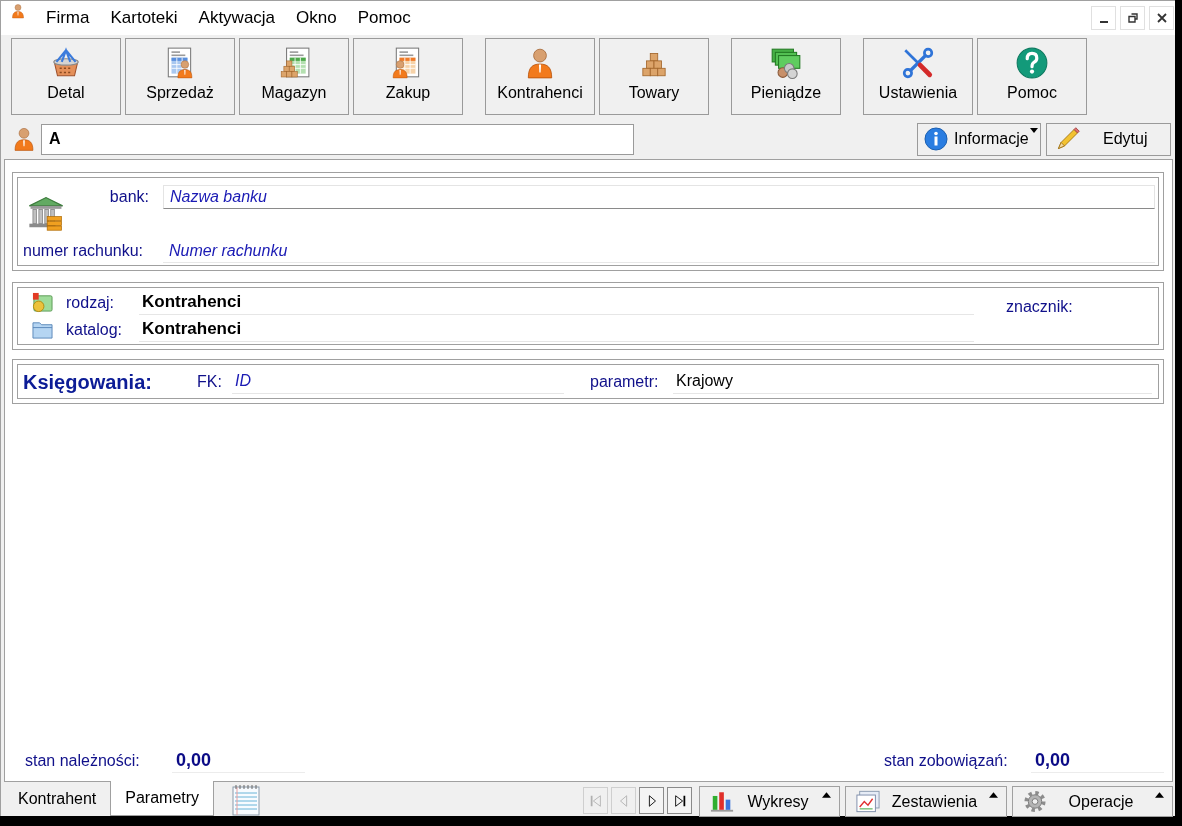  What do you see at coordinates (144, 18) in the screenshot?
I see `menu-item: Kartoteki` at bounding box center [144, 18].